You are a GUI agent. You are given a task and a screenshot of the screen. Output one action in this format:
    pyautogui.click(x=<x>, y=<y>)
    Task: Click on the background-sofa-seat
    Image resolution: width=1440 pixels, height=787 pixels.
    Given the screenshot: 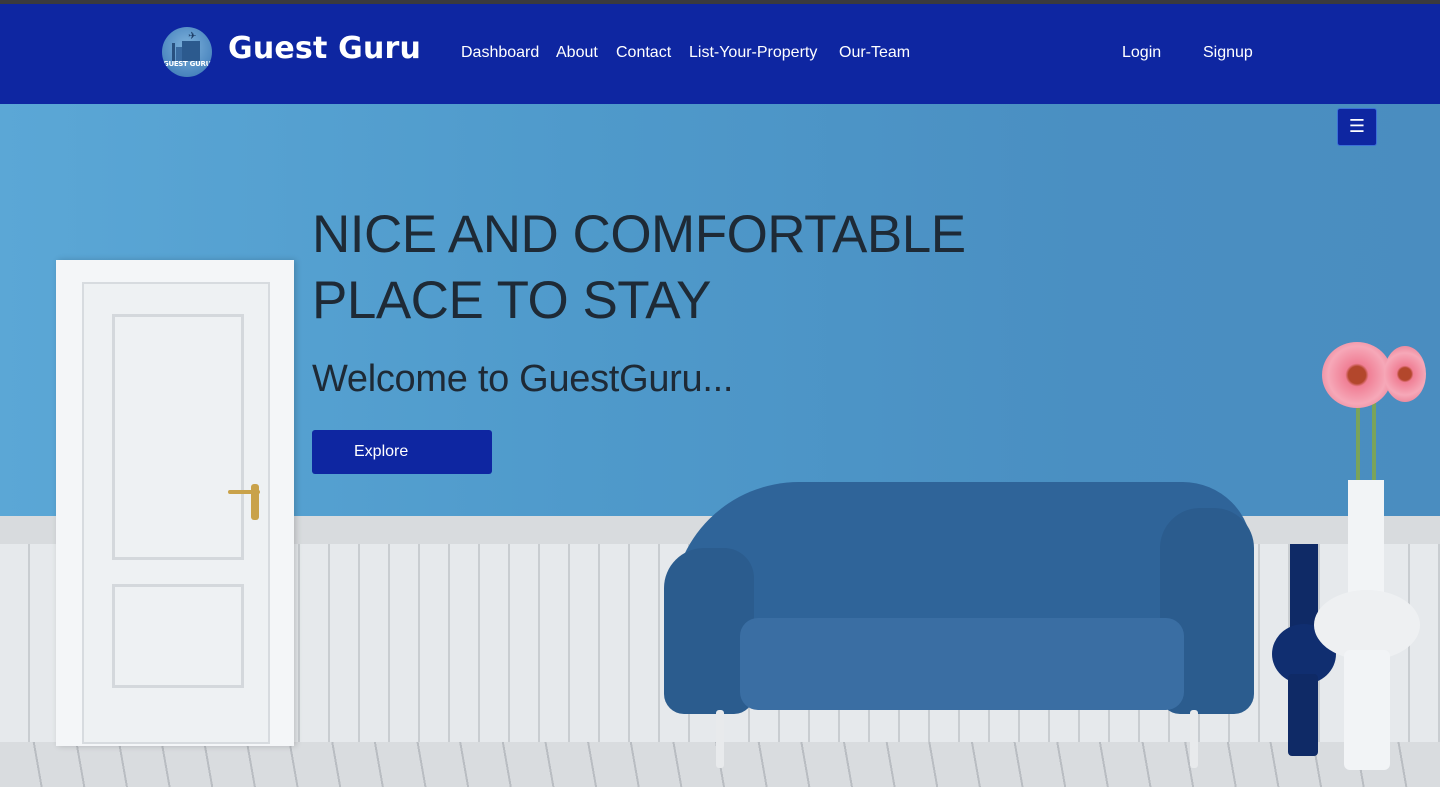 What is the action you would take?
    pyautogui.click(x=962, y=664)
    